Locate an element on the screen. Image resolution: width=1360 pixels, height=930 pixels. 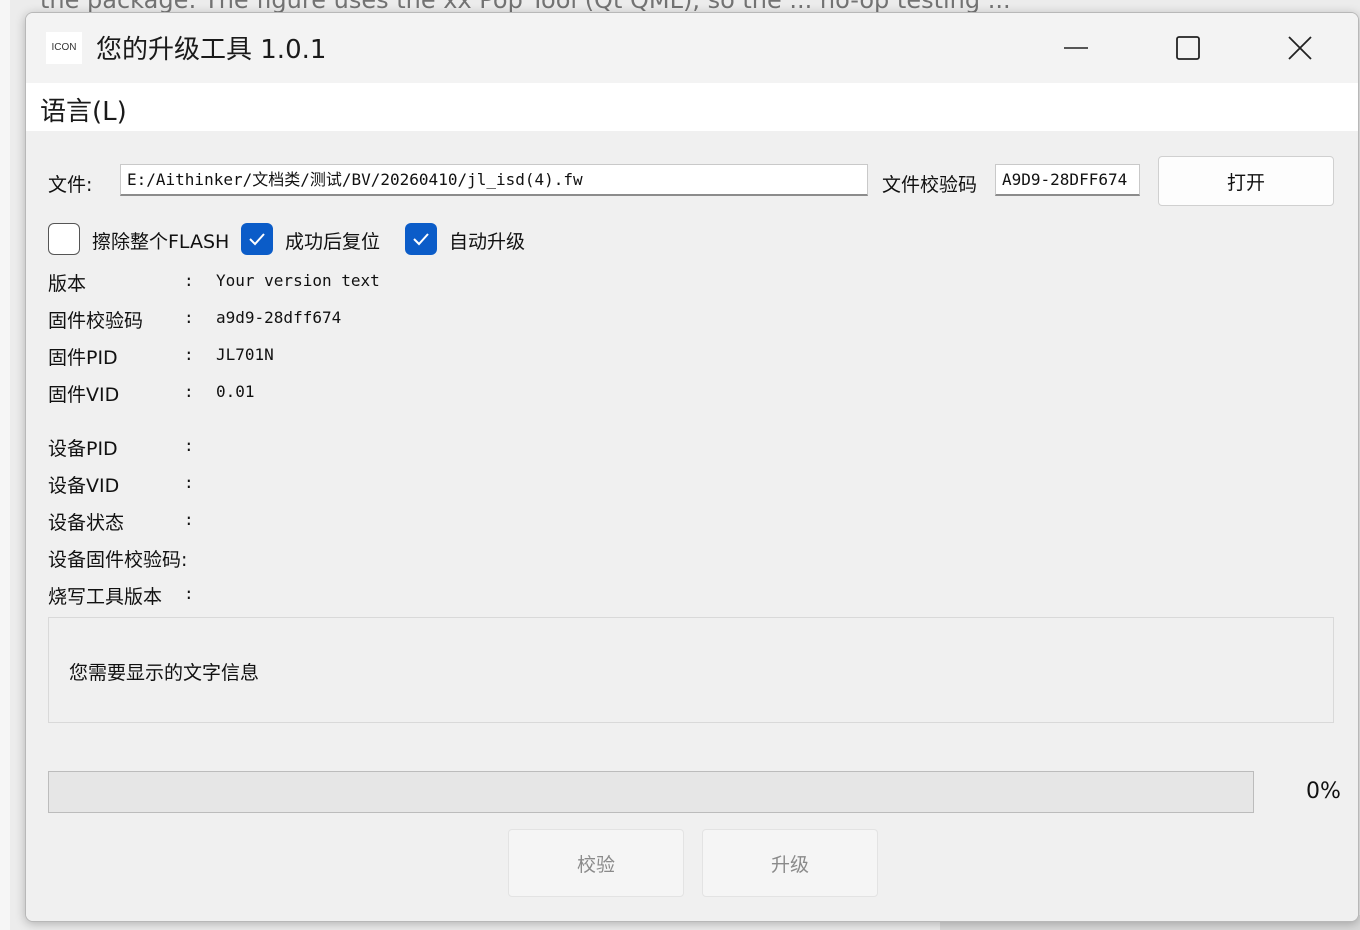
firmware-version-label: 版本 is located at coordinates (67, 284).